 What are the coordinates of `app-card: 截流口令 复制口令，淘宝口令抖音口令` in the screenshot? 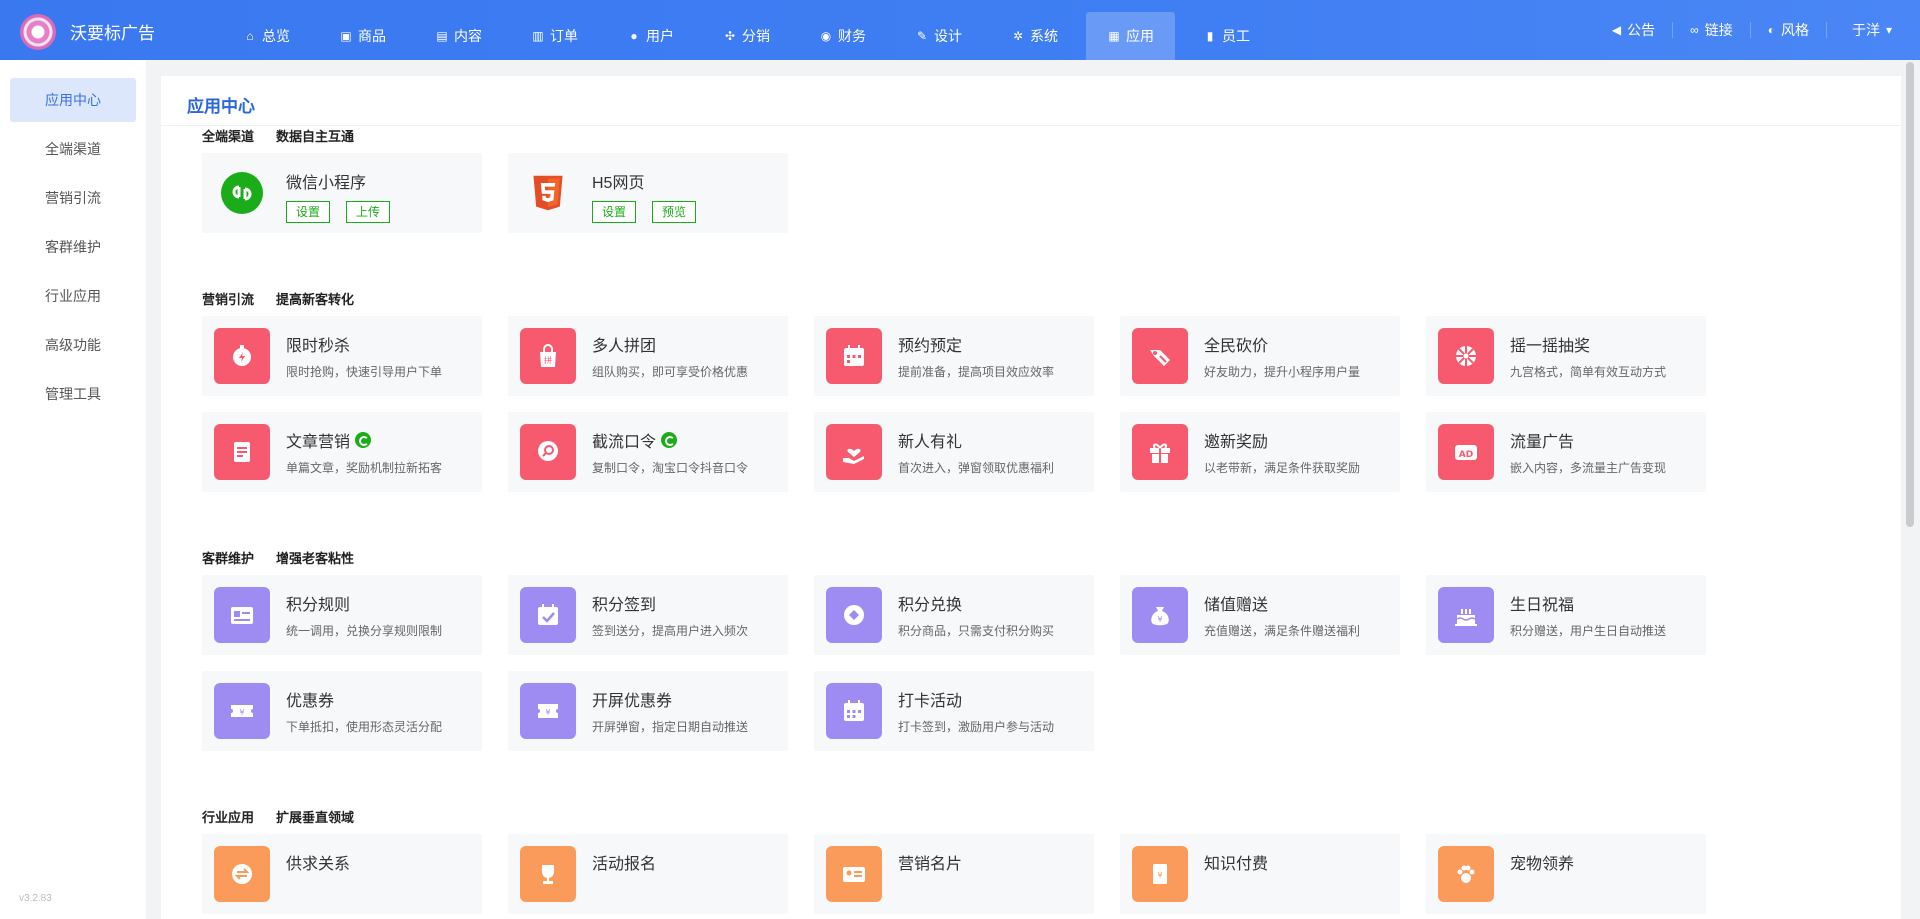 It's located at (648, 452).